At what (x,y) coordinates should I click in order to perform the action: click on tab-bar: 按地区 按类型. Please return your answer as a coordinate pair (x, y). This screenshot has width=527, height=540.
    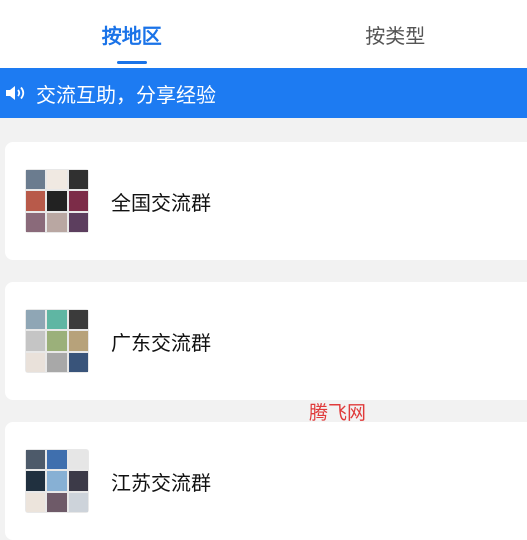
    Looking at the image, I should click on (263, 34).